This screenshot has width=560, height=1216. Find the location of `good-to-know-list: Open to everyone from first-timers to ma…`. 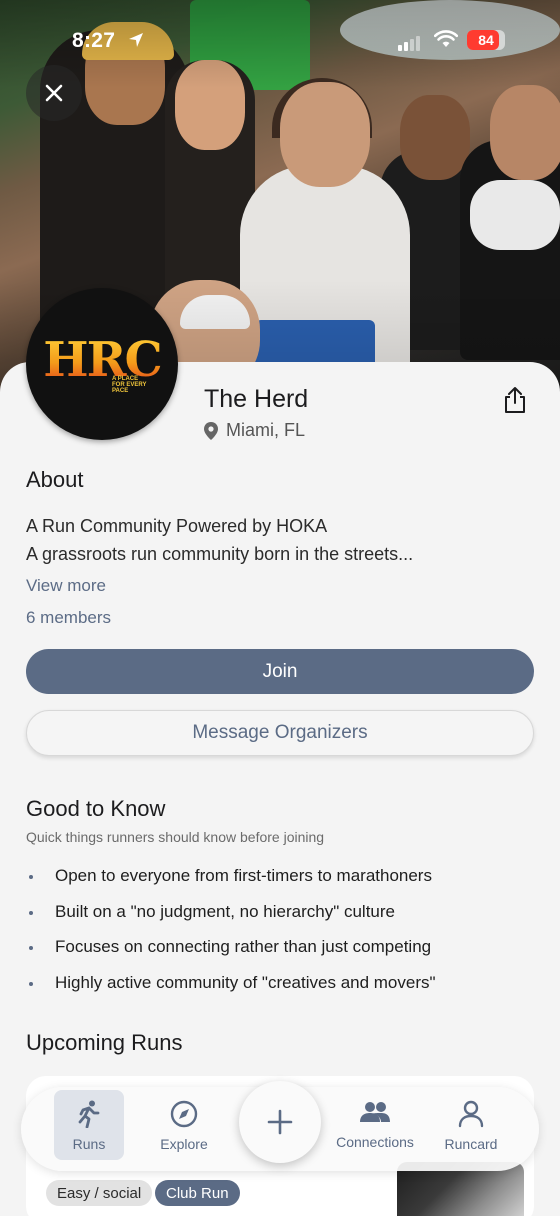

good-to-know-list: Open to everyone from first-timers to ma… is located at coordinates (281, 933).